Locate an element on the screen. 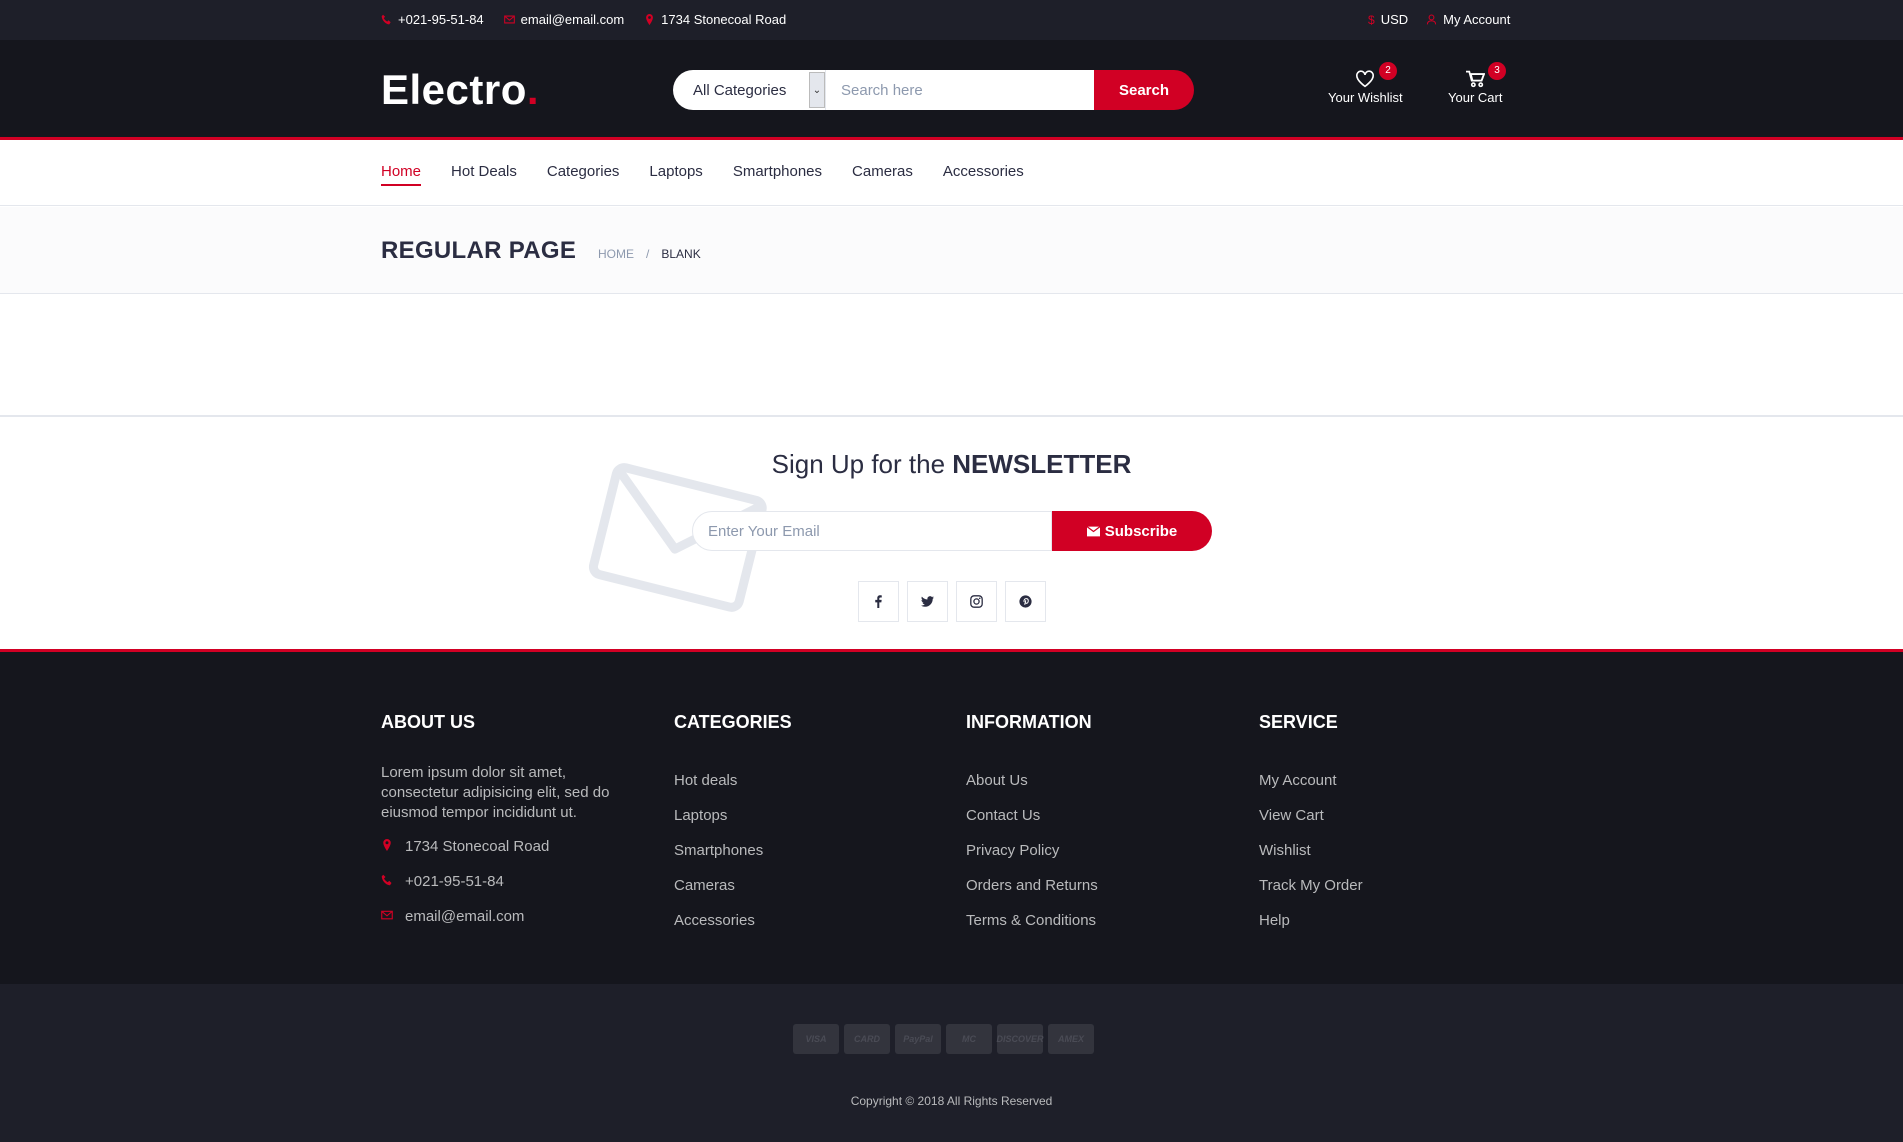  subscribe-button: Subscribe is located at coordinates (1132, 531).